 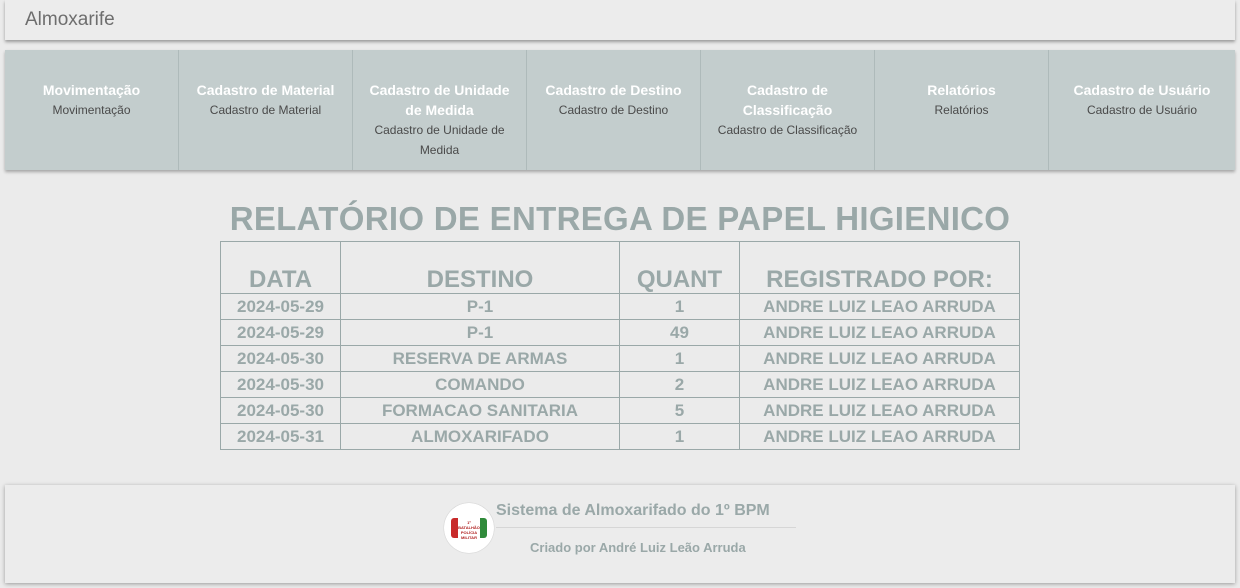 What do you see at coordinates (613, 90) in the screenshot?
I see `nav-item-title: Cadastro de Destino` at bounding box center [613, 90].